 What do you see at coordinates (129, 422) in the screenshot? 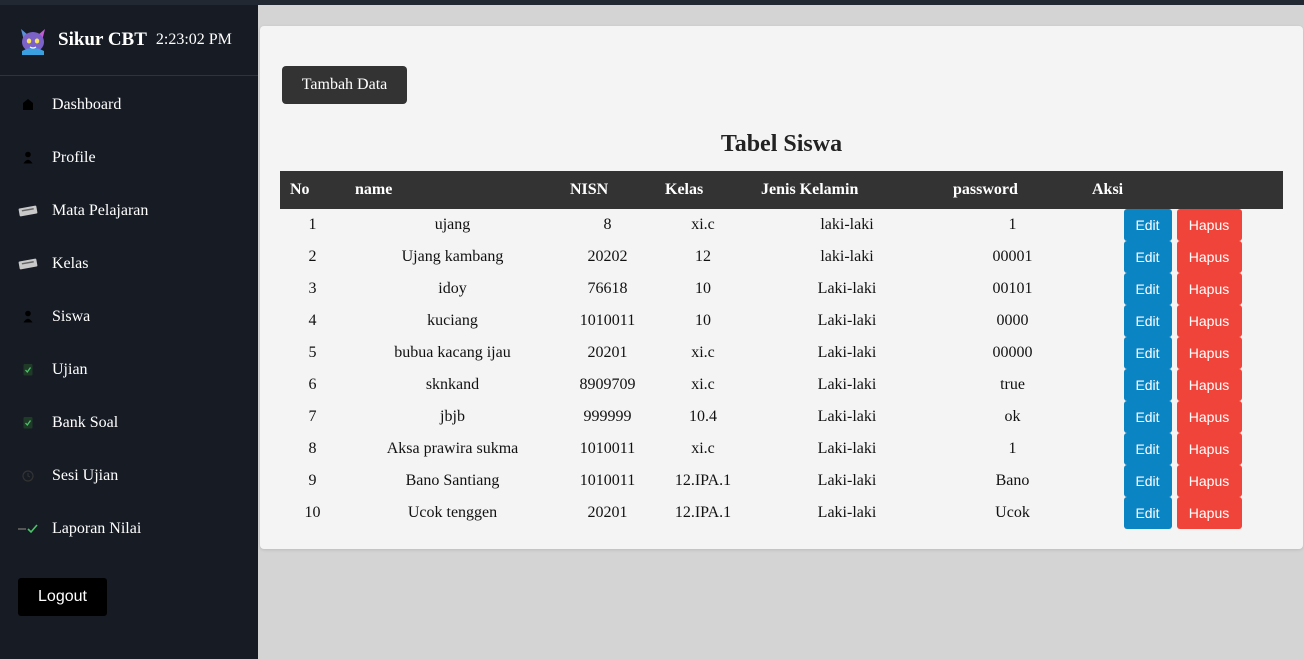
I see `sidebar-item-bank-soal: Bank Soal` at bounding box center [129, 422].